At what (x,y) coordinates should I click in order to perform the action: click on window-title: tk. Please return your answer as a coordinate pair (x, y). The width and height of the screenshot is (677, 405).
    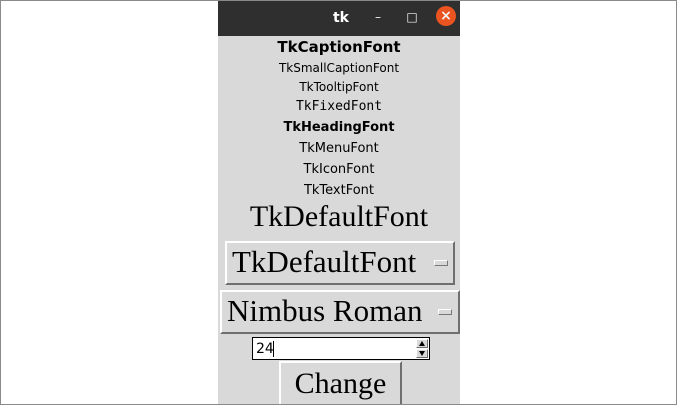
    Looking at the image, I should click on (340, 18).